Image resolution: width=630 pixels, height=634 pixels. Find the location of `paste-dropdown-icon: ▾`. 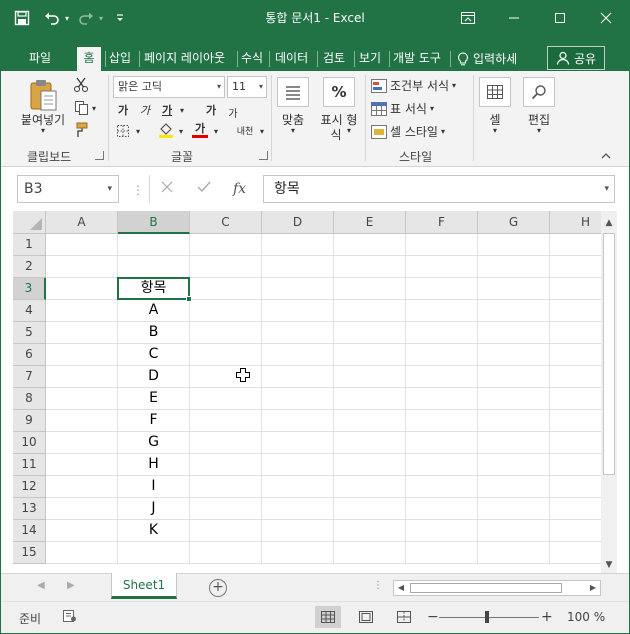

paste-dropdown-icon: ▾ is located at coordinates (43, 130).